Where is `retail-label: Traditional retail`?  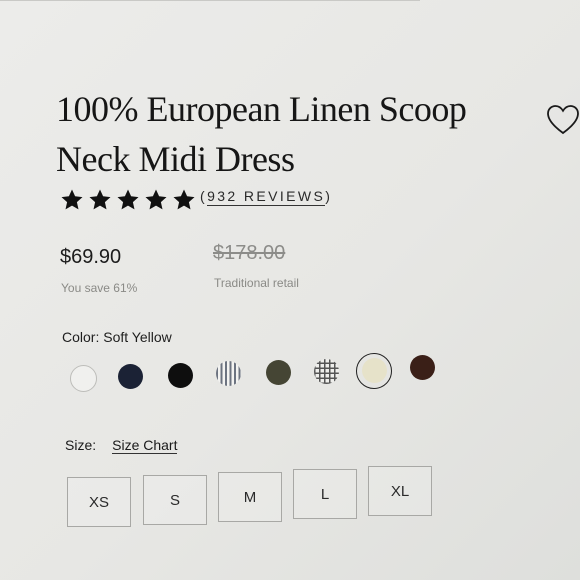
retail-label: Traditional retail is located at coordinates (256, 283).